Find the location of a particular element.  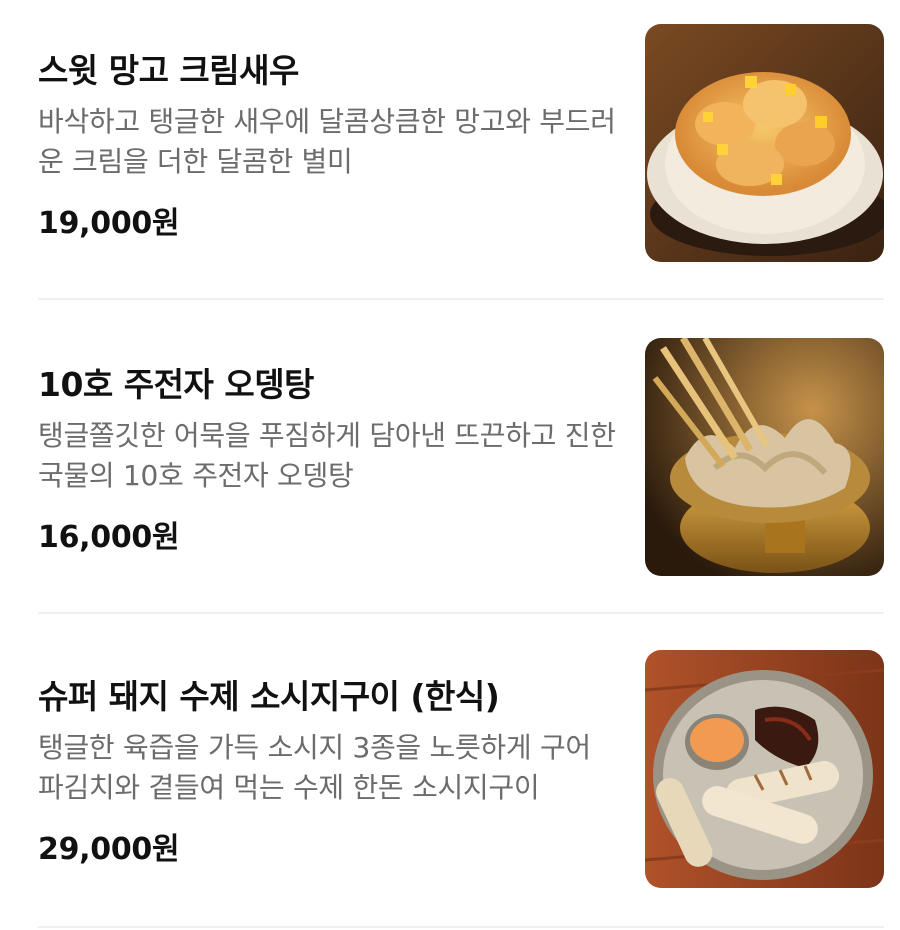

menu-item-price: 16,000원 is located at coordinates (109, 537).